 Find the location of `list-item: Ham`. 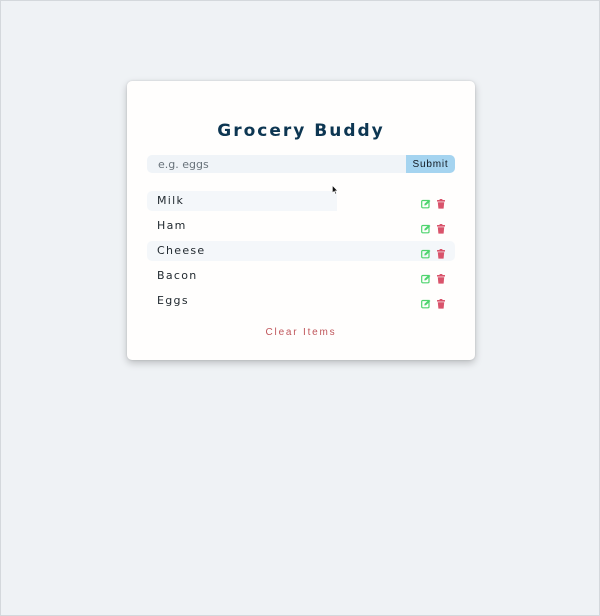

list-item: Ham is located at coordinates (301, 226).